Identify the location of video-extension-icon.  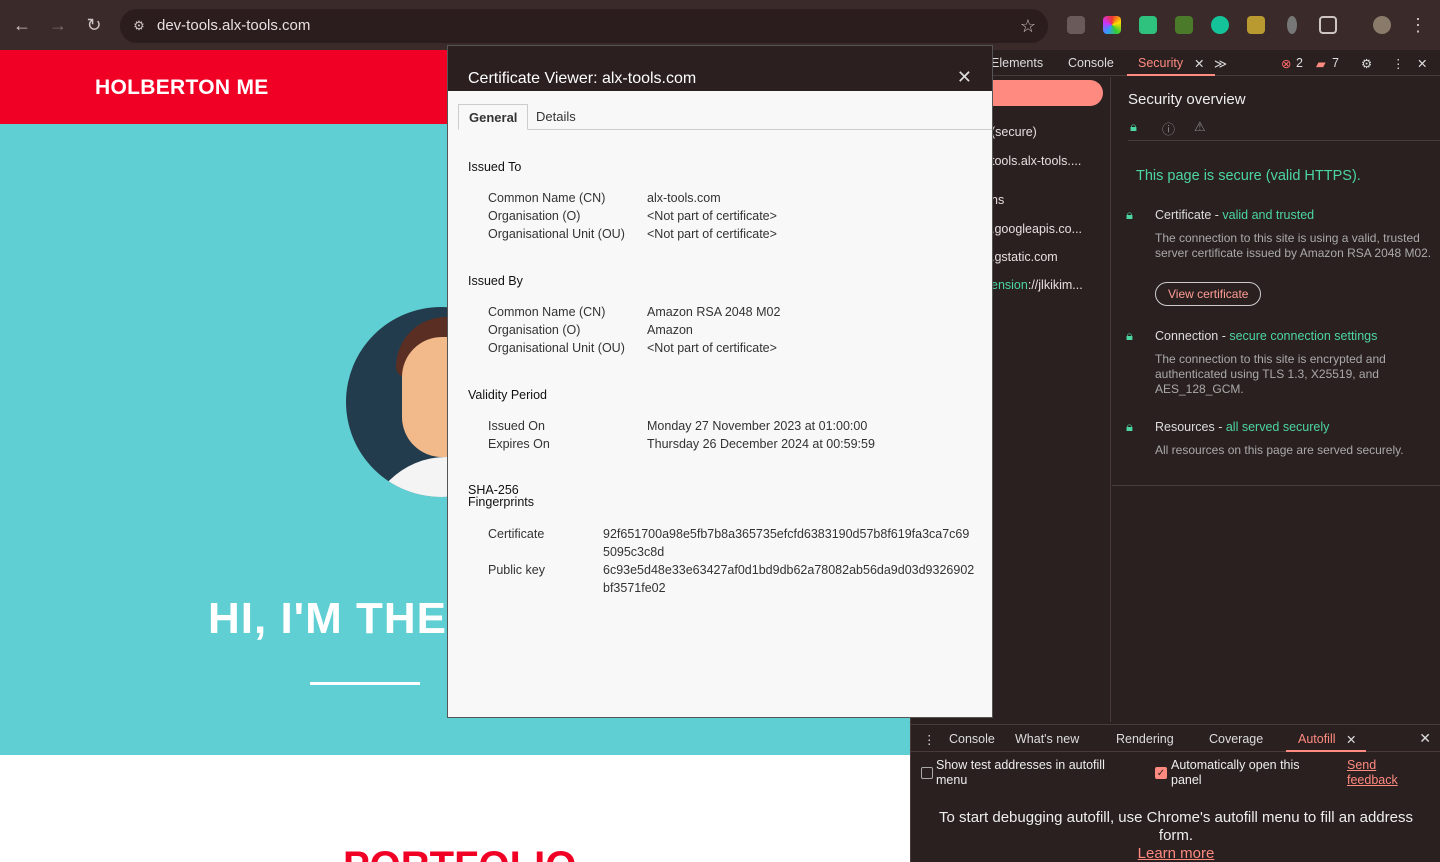
(1148, 25).